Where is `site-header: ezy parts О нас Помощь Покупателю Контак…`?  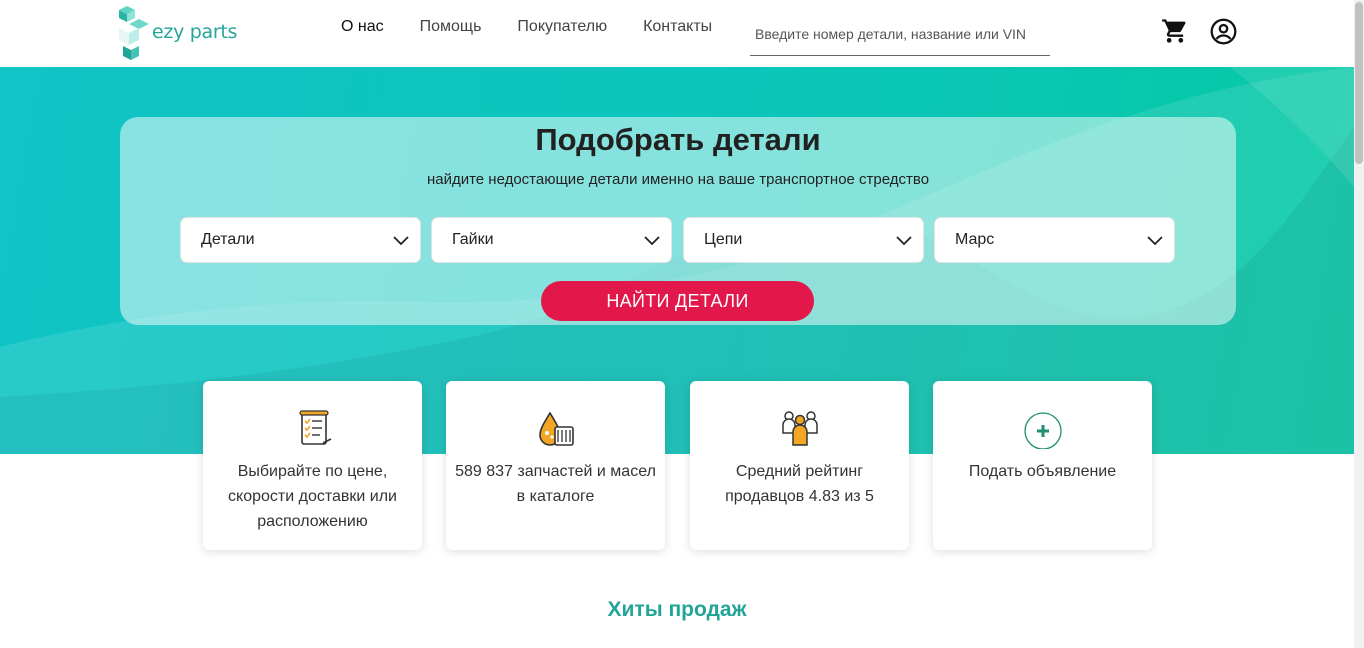
site-header: ezy parts О нас Помощь Покупателю Контак… is located at coordinates (677, 33).